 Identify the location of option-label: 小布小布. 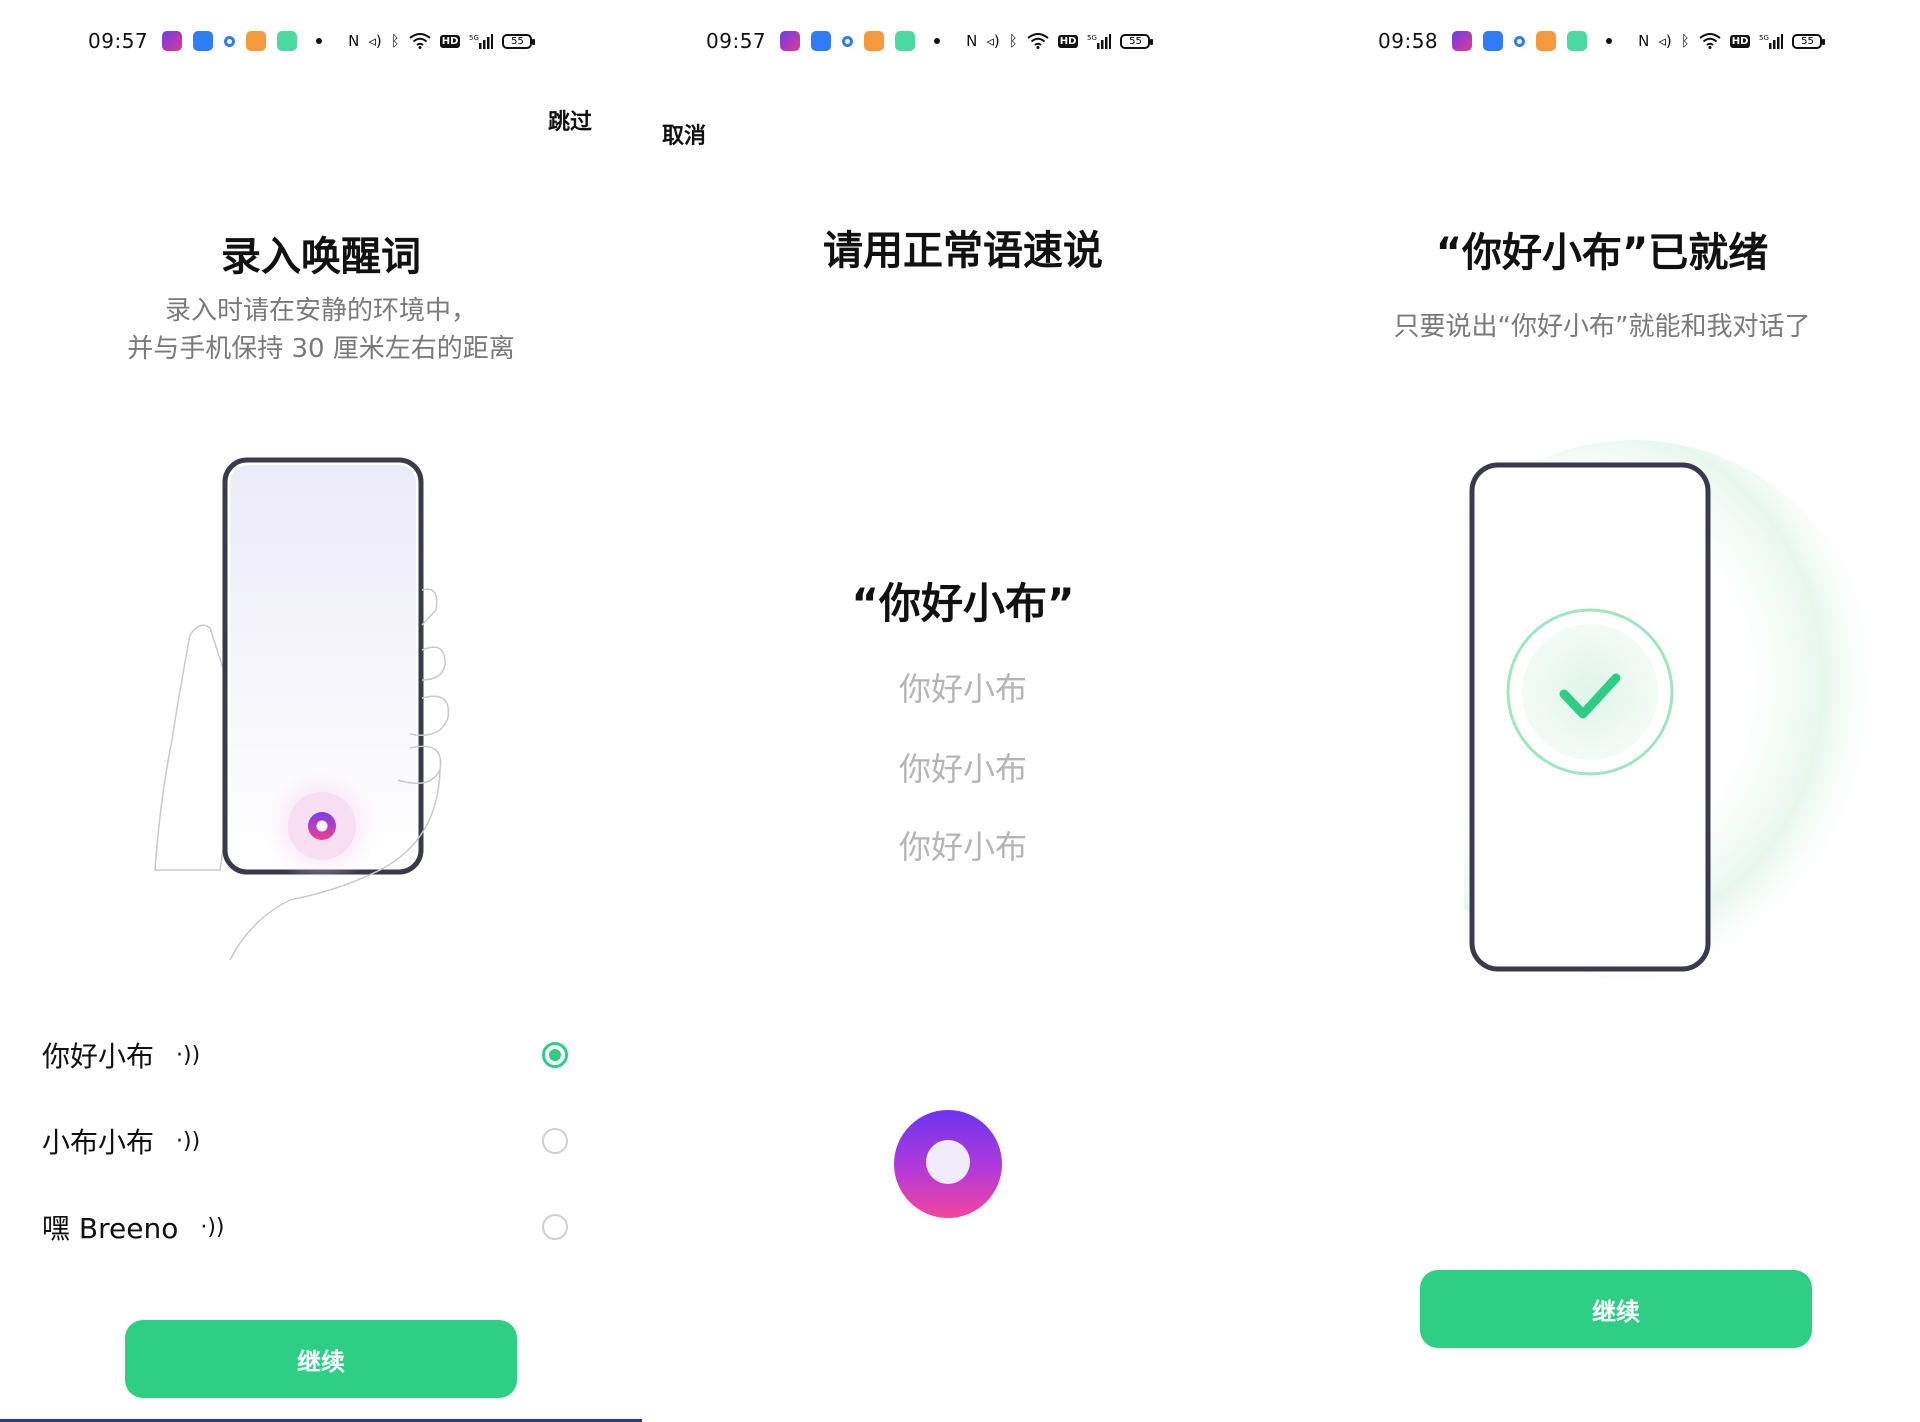
(98, 1142).